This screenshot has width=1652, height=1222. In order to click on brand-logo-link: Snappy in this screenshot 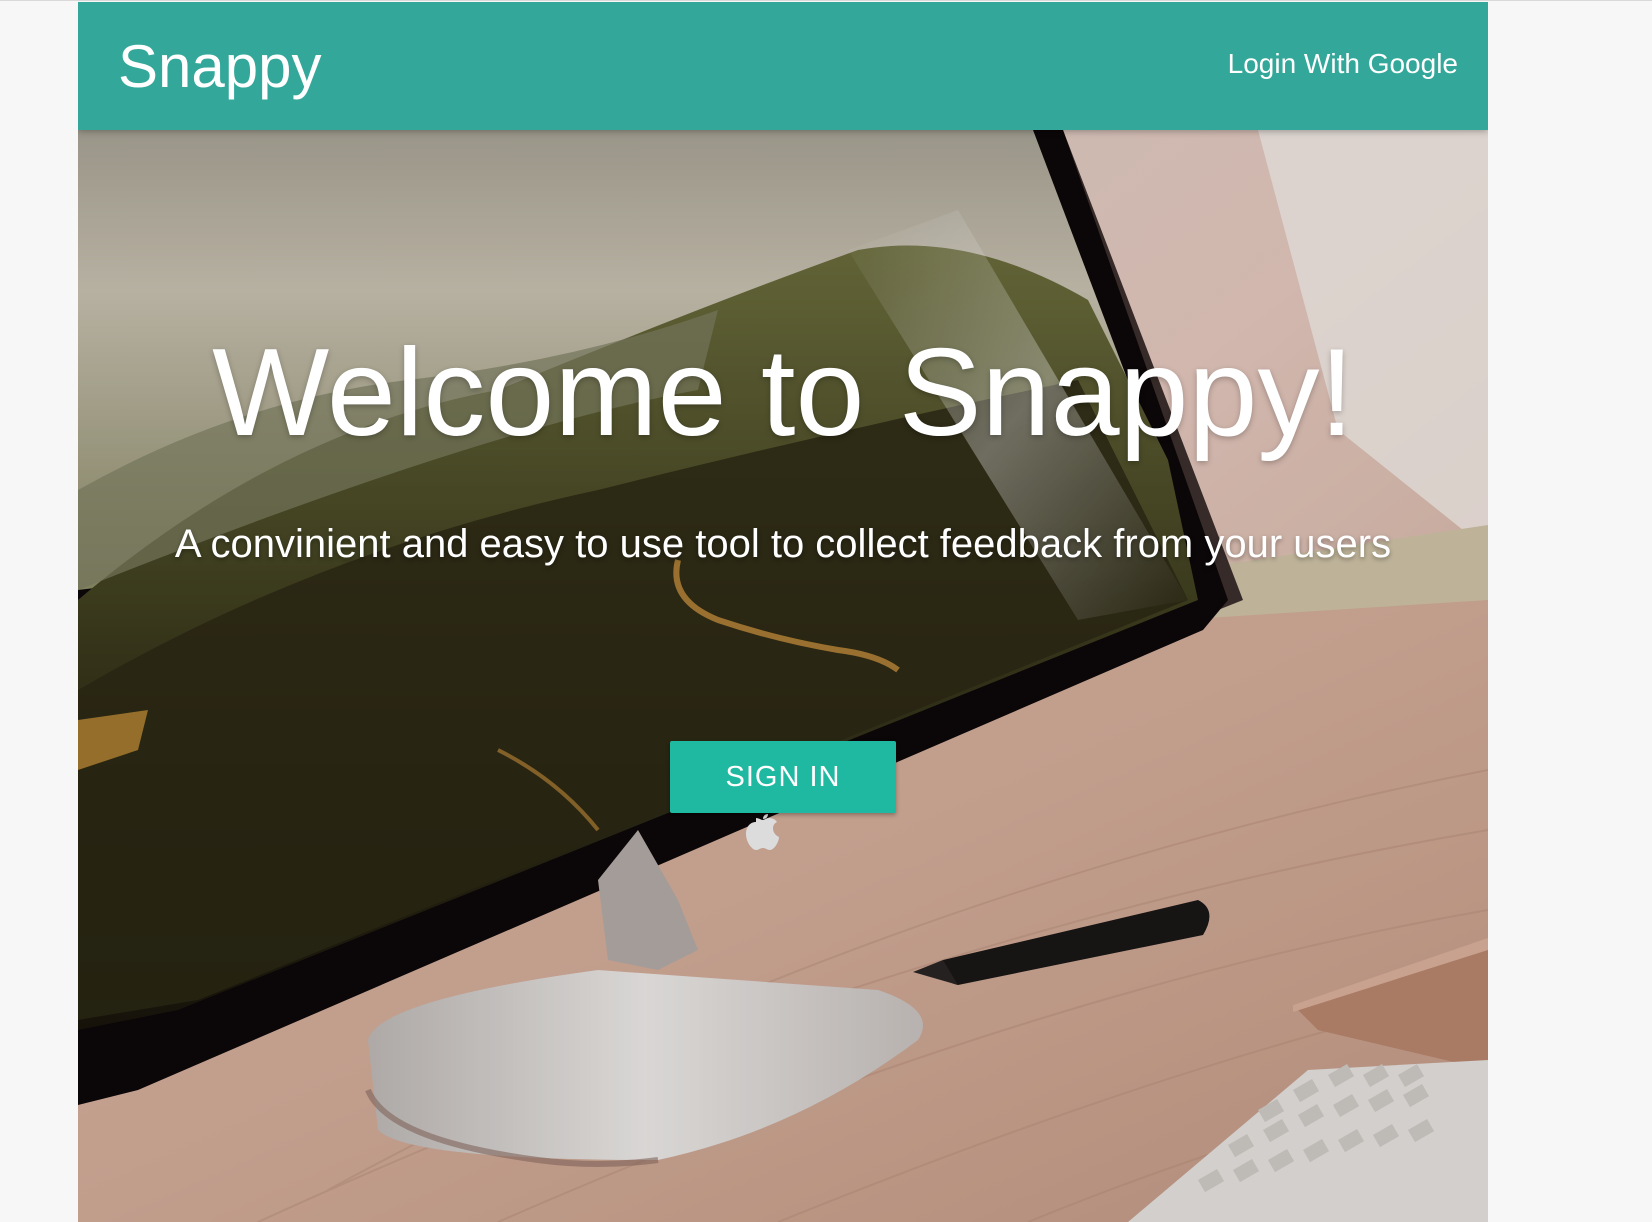, I will do `click(220, 67)`.